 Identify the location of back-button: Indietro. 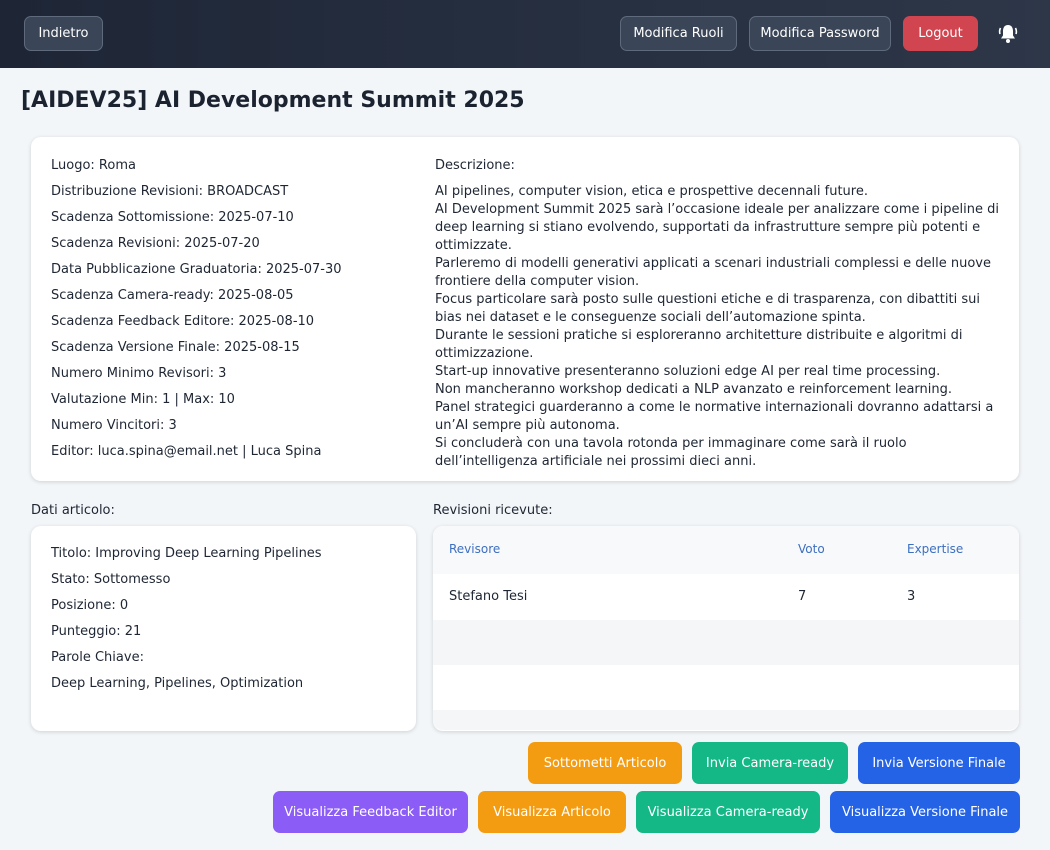
(63, 33).